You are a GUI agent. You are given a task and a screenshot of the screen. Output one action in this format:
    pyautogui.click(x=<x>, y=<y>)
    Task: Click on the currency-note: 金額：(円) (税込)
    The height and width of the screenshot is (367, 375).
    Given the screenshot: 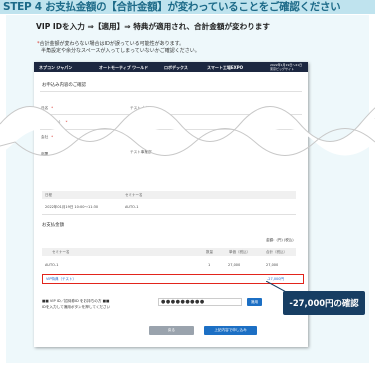 What is the action you would take?
    pyautogui.click(x=280, y=240)
    